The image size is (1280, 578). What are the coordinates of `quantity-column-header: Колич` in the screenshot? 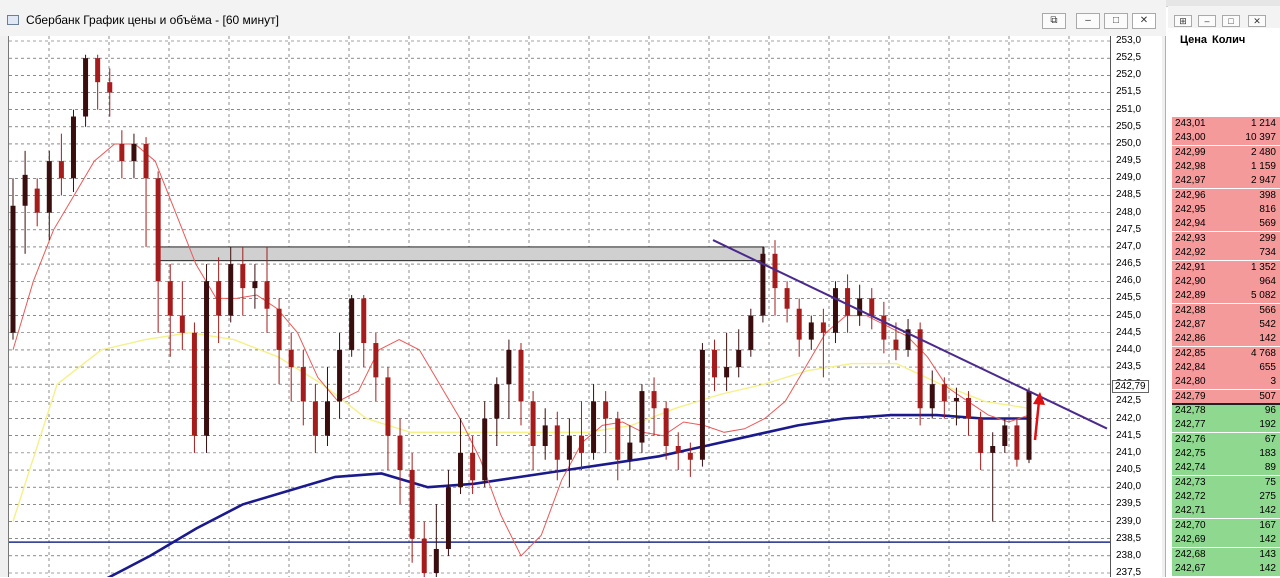 It's located at (1228, 40).